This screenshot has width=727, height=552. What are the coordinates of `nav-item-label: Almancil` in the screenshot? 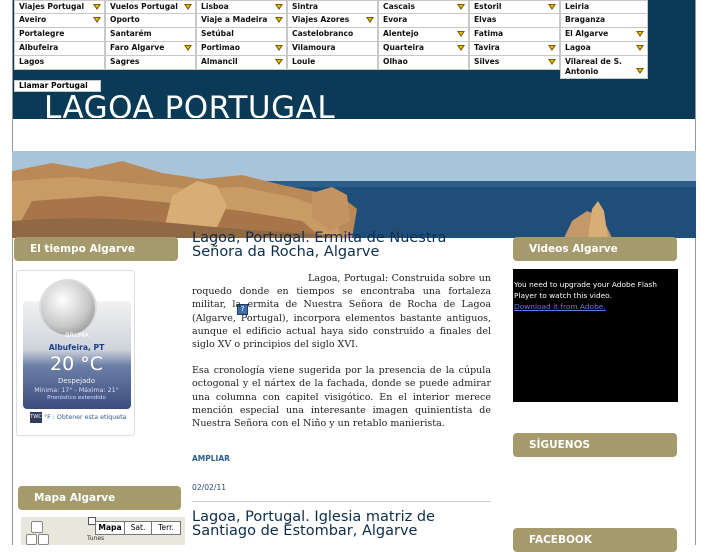 It's located at (219, 61).